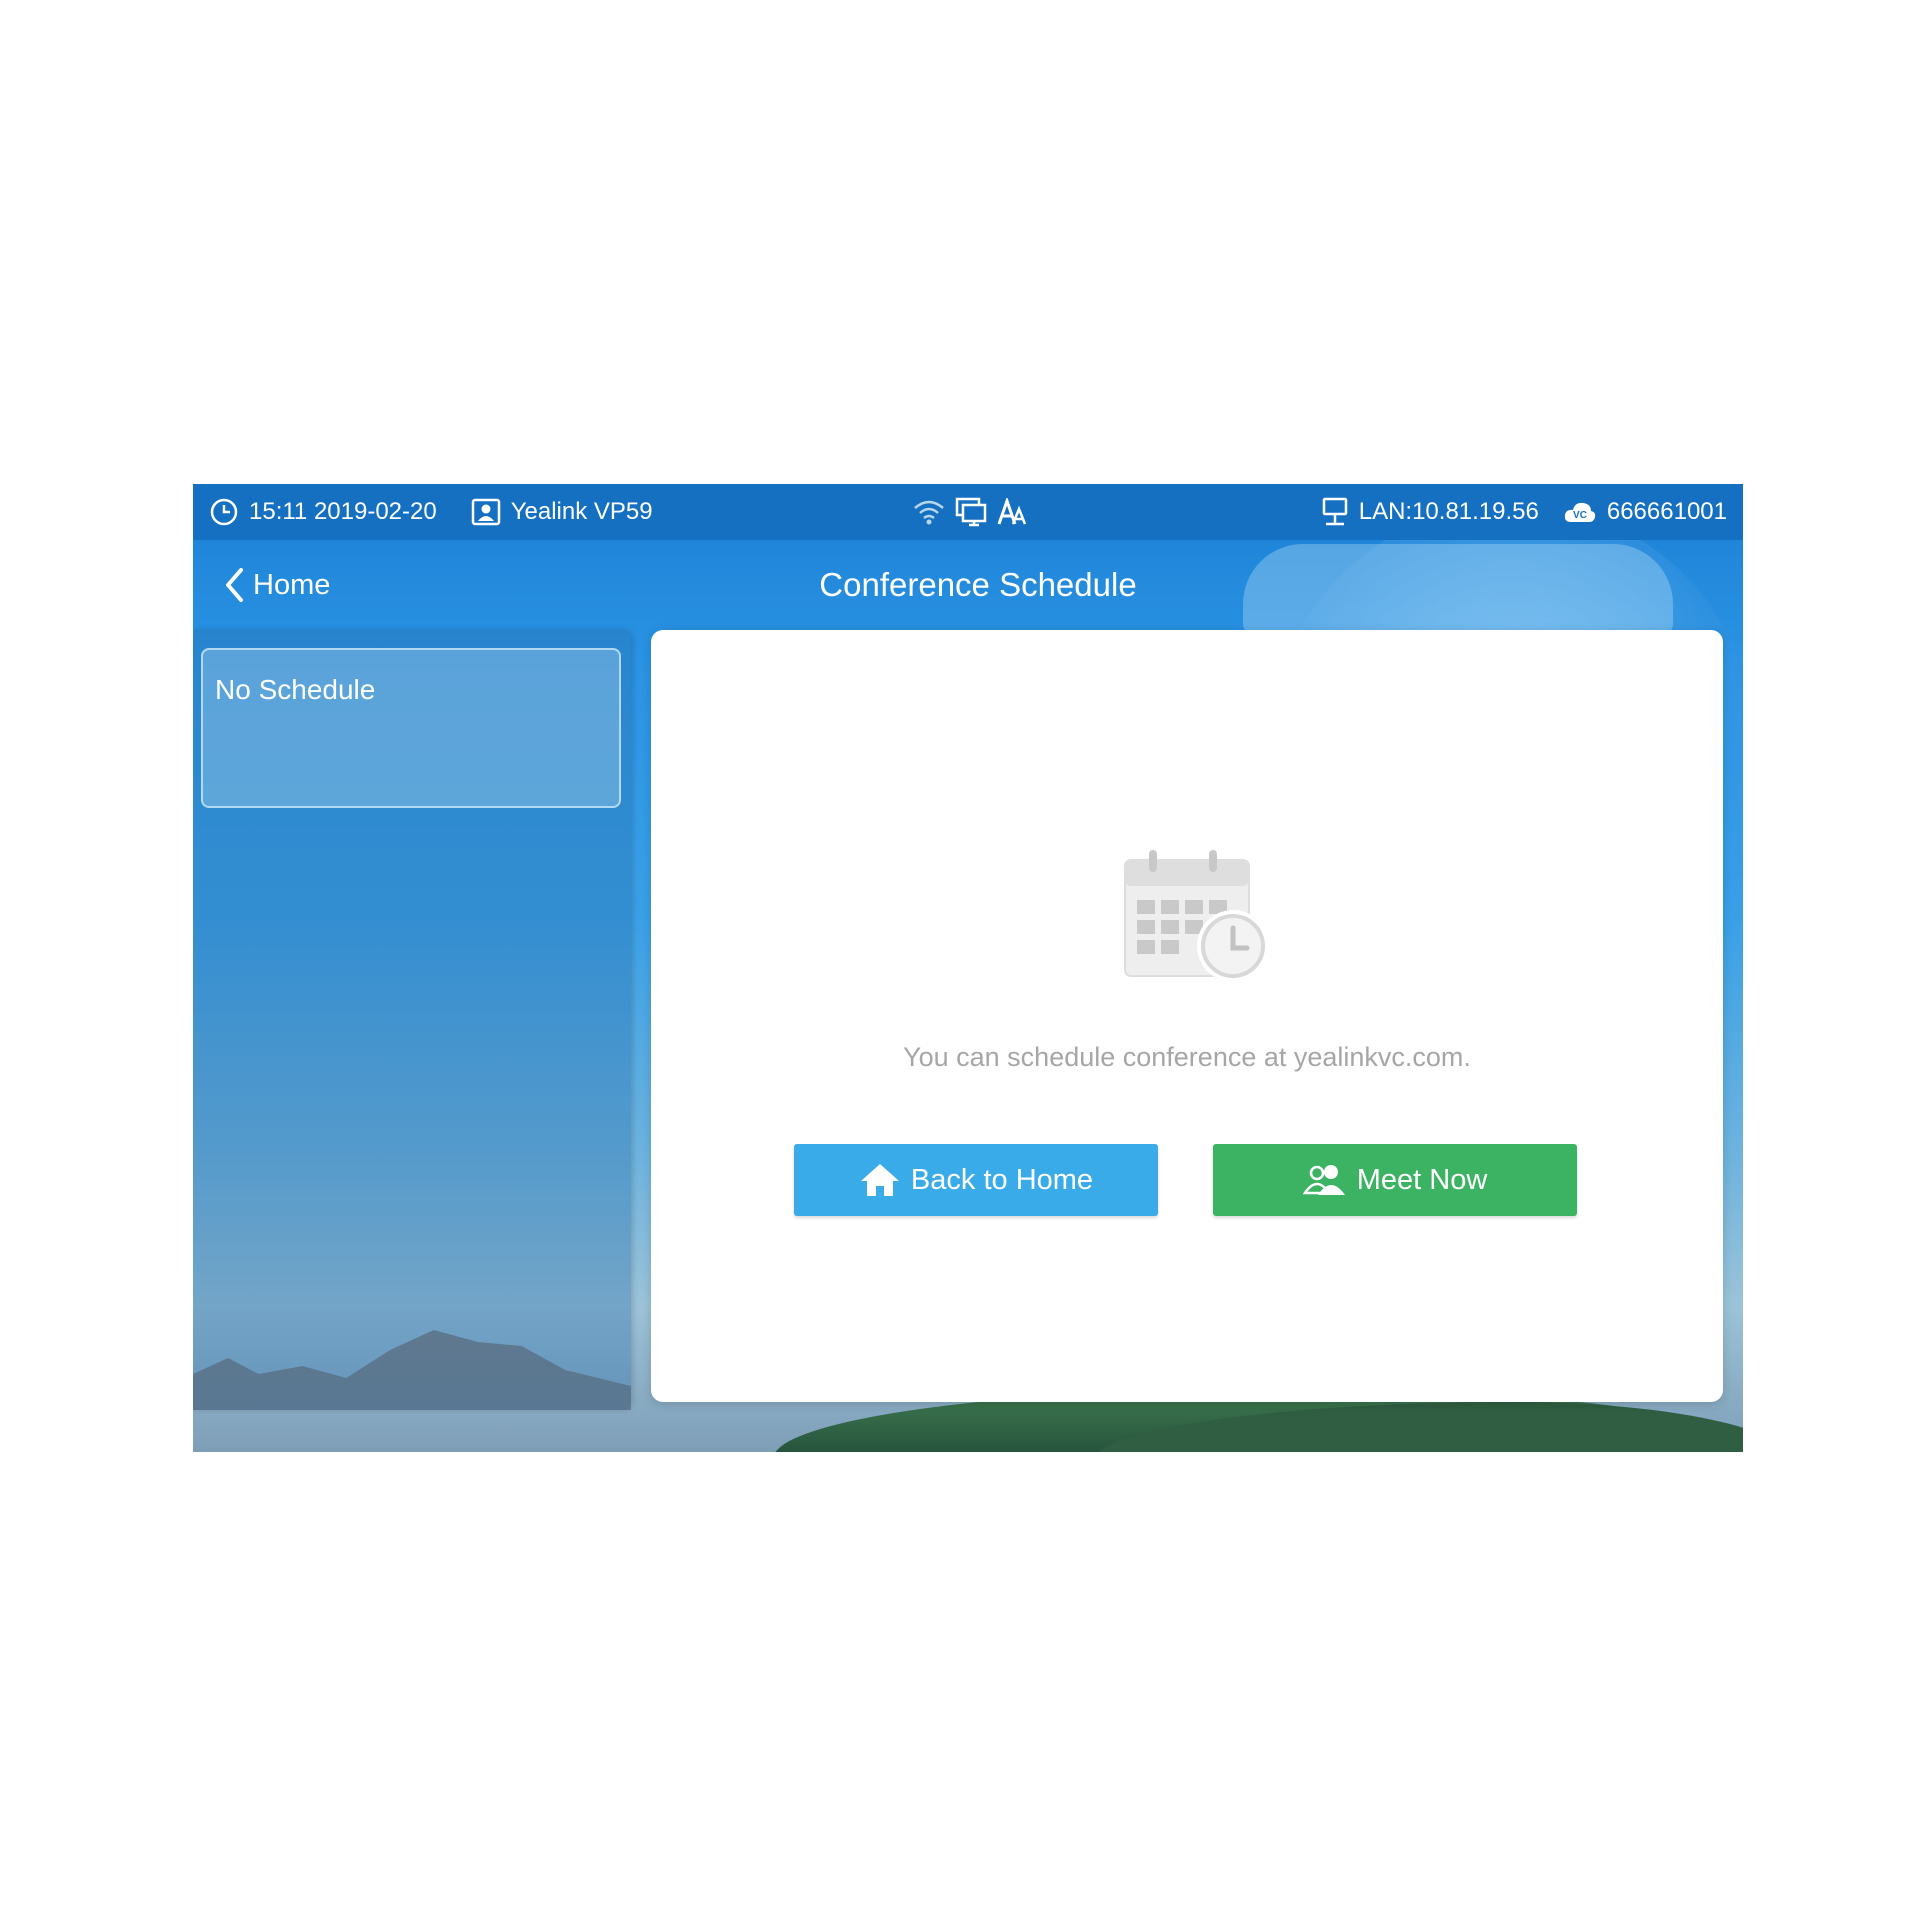 Image resolution: width=1920 pixels, height=1920 pixels. Describe the element at coordinates (224, 512) in the screenshot. I see `clock-icon` at that location.